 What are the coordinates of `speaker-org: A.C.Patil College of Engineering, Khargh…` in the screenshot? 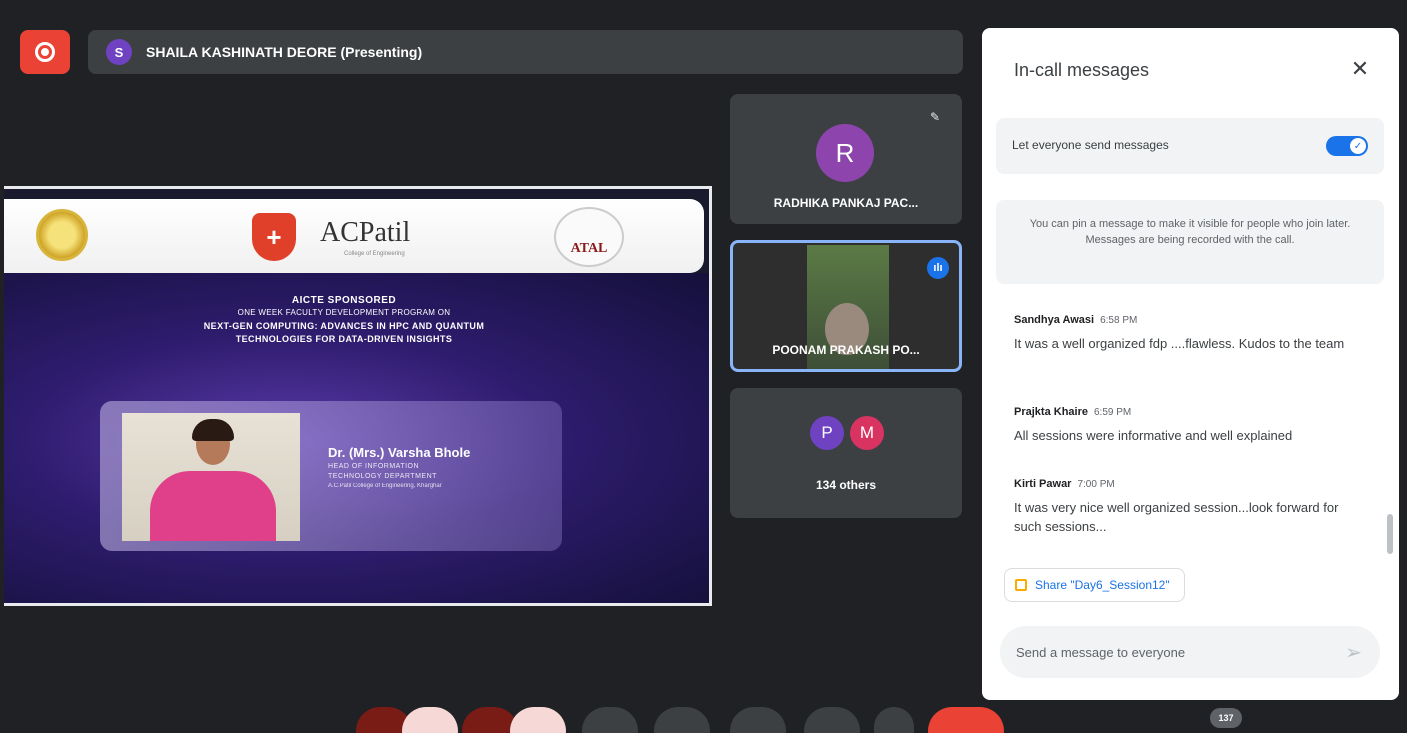 It's located at (385, 486).